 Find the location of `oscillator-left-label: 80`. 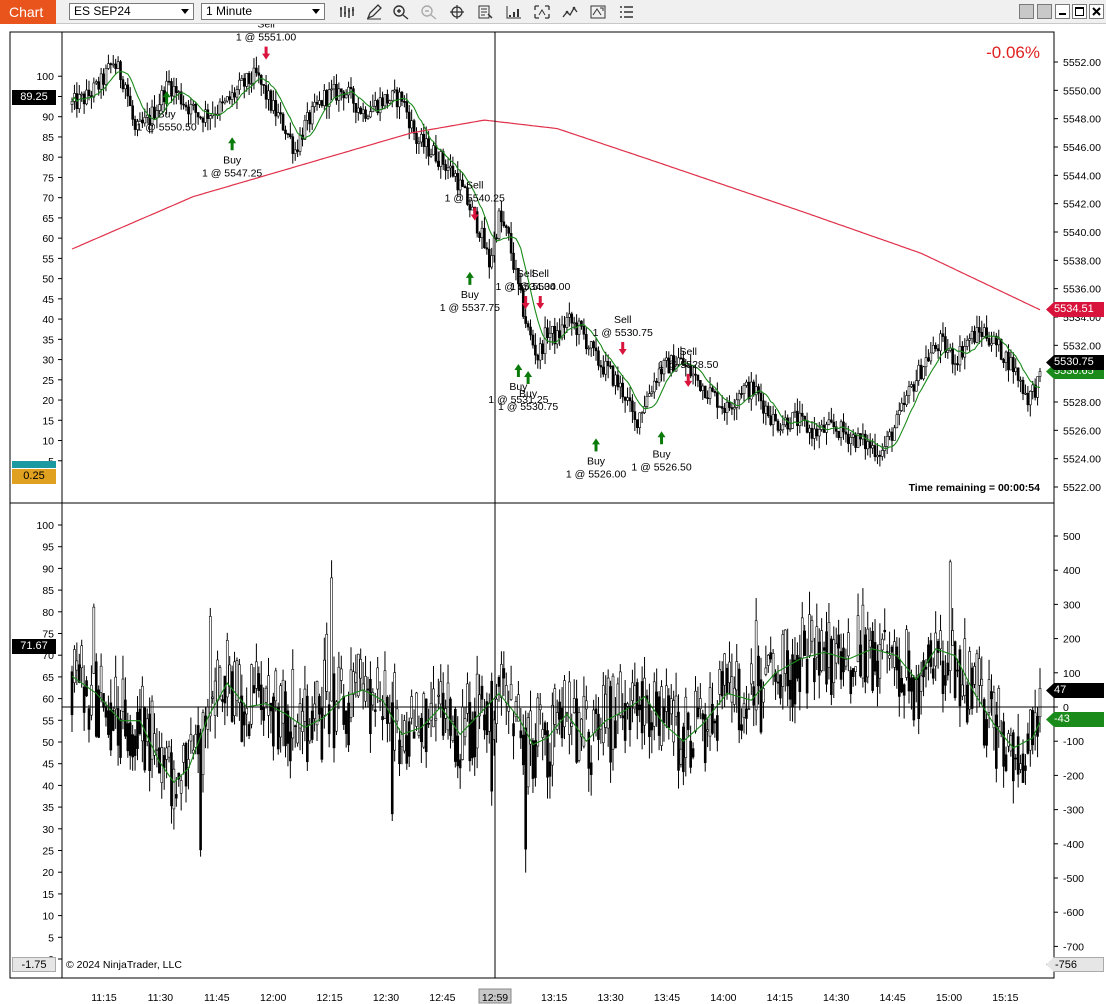

oscillator-left-label: 80 is located at coordinates (48, 613).